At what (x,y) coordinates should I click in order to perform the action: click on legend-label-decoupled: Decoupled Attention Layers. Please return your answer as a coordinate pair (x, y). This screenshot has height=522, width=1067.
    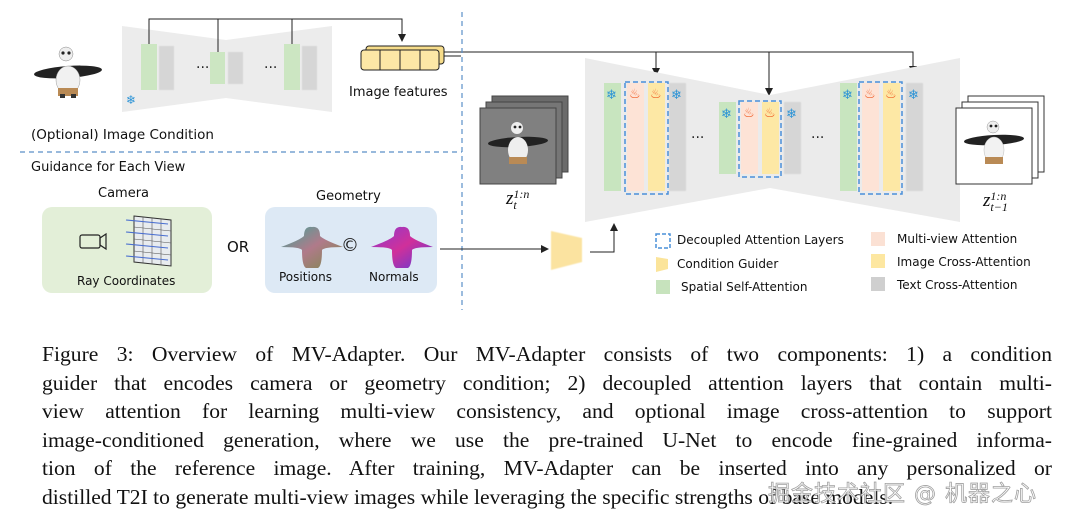
    Looking at the image, I should click on (760, 240).